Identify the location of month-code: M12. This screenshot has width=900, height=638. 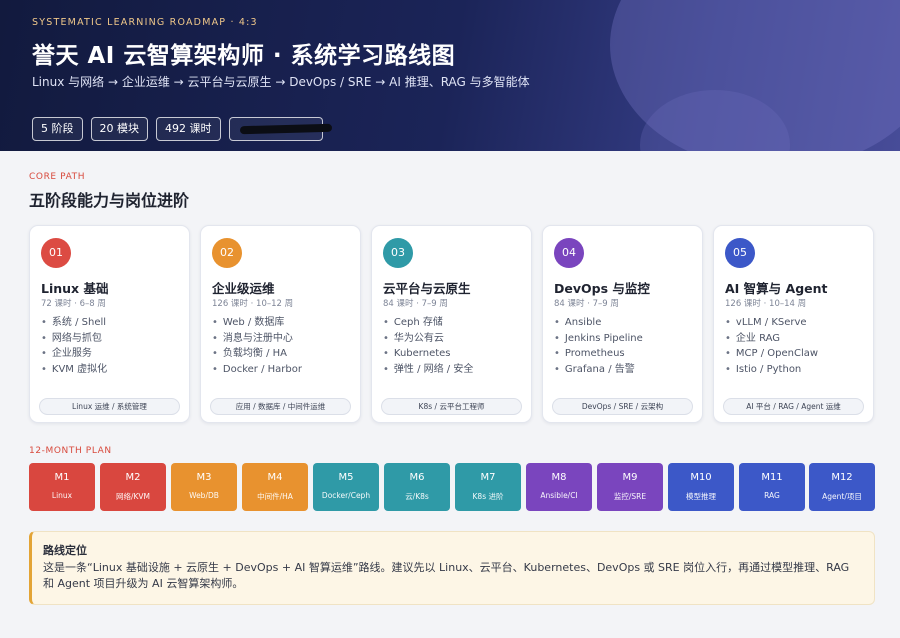
(842, 477).